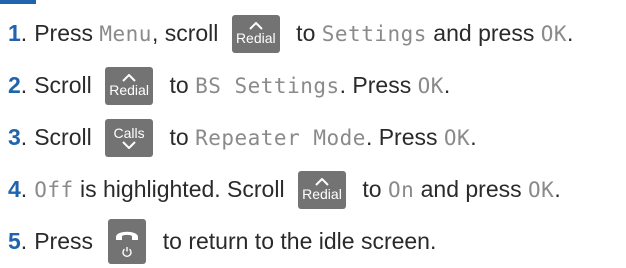 This screenshot has width=626, height=268. Describe the element at coordinates (182, 189) in the screenshot. I see `step-text: is highlighted. Scroll` at that location.